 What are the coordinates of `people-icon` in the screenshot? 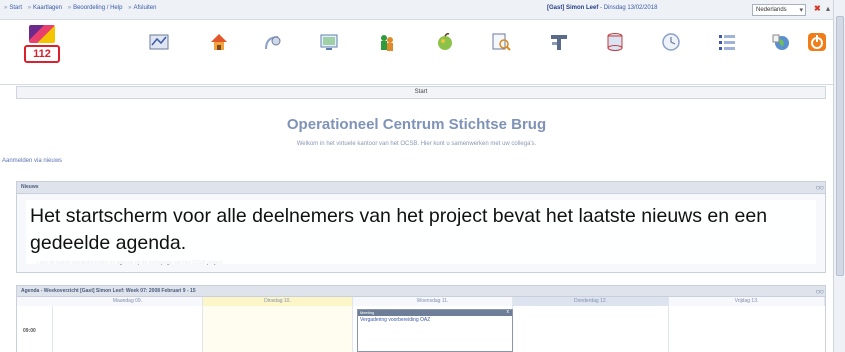 It's located at (387, 42).